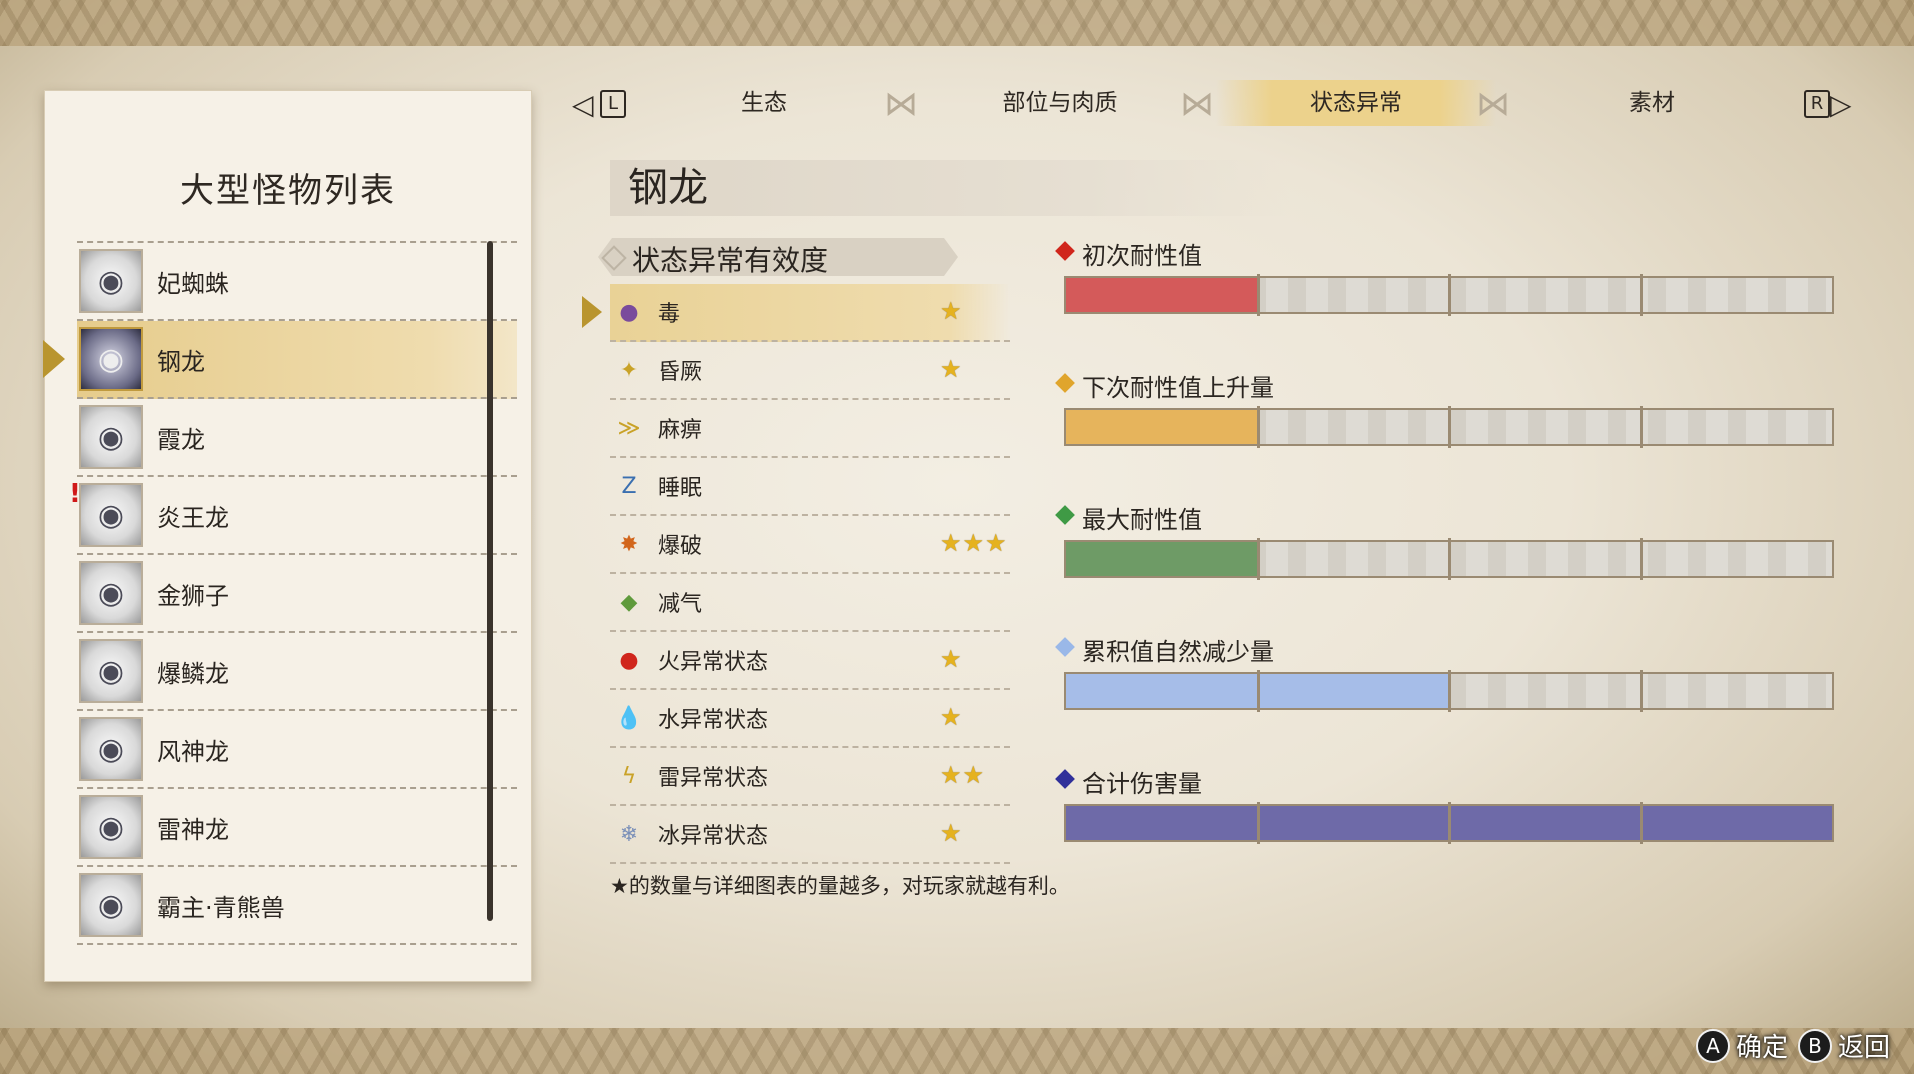 This screenshot has width=1914, height=1074. Describe the element at coordinates (1060, 103) in the screenshot. I see `tab-parts-hitzones: 部位与肉质` at that location.